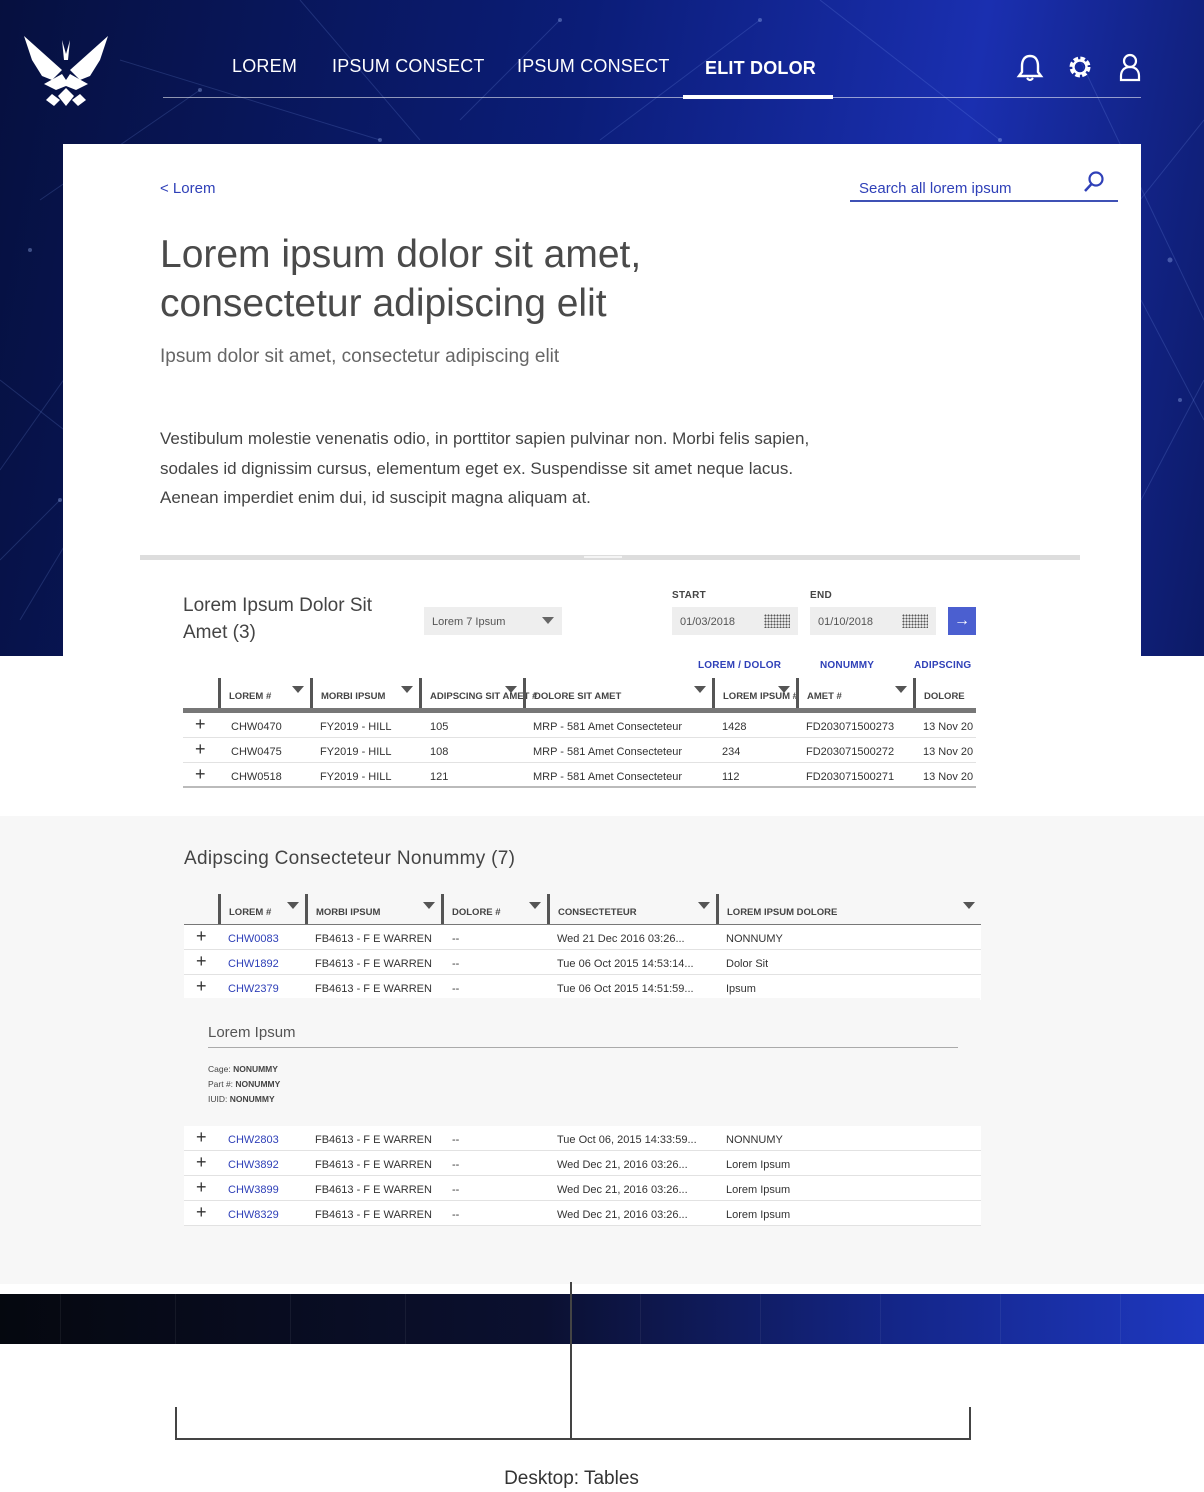  I want to click on table-cell: MRP - 581 Amet Consecteteur, so click(607, 727).